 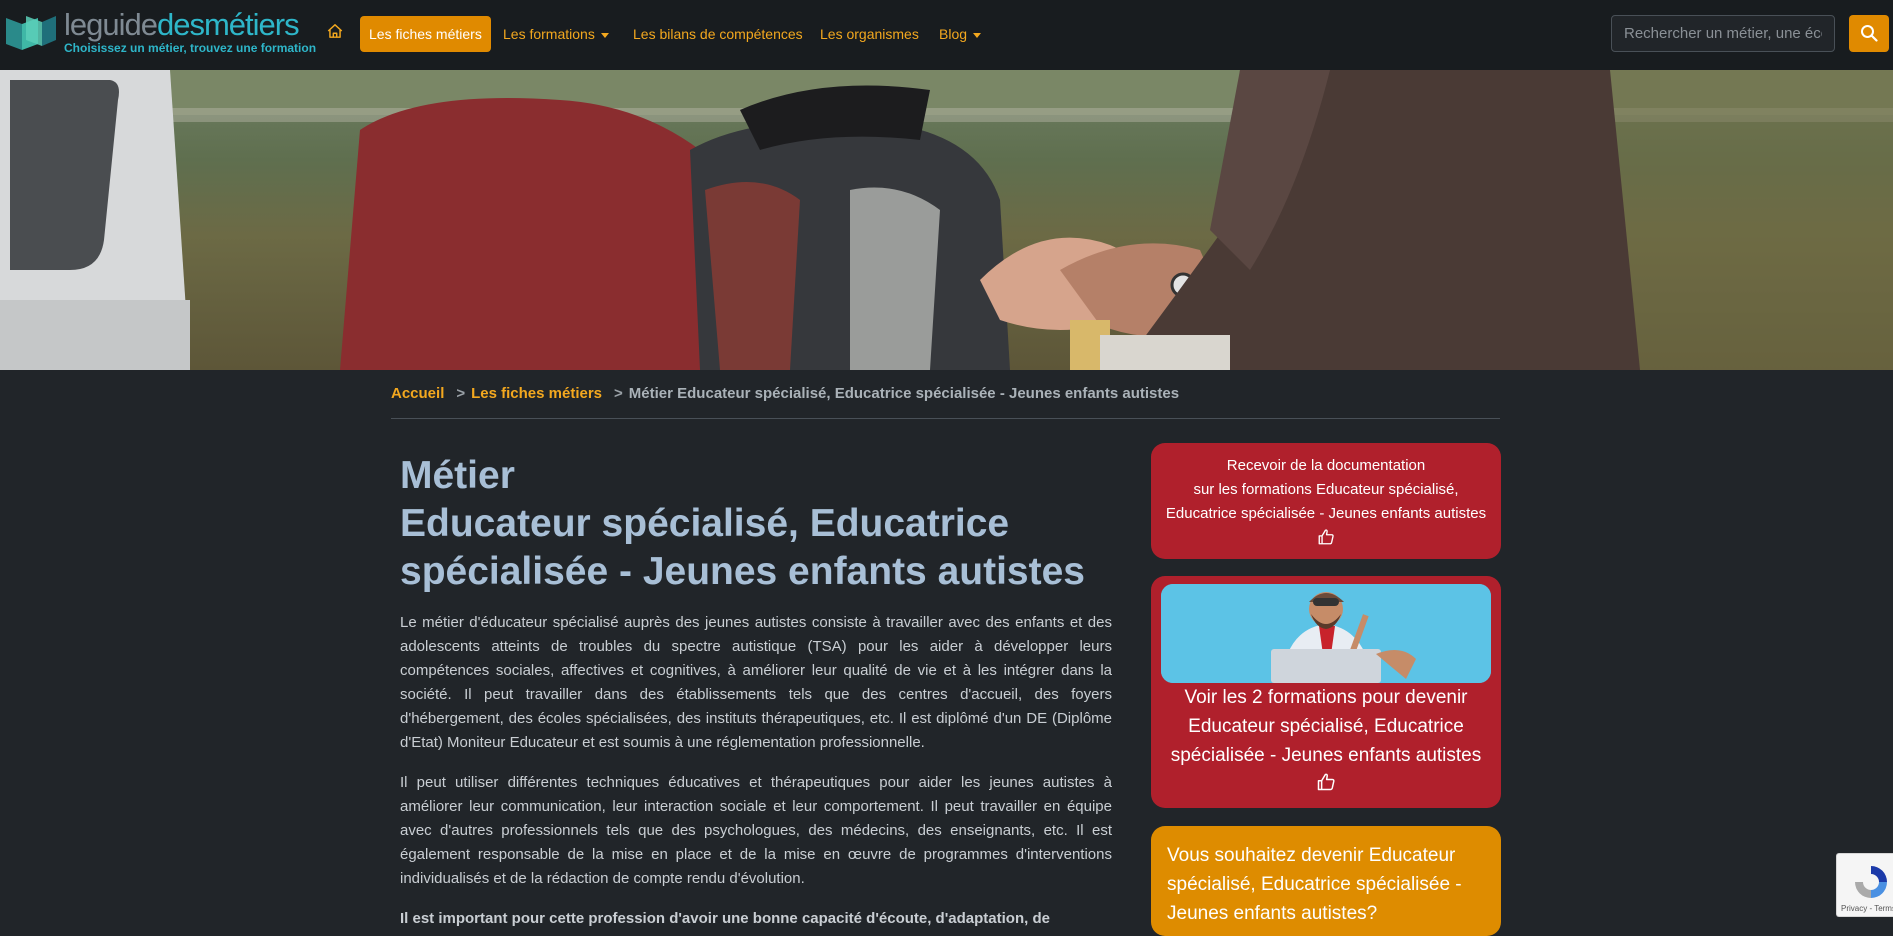 I want to click on documentation-card-line: sur les formations Educateur spécialisé,, so click(x=1326, y=489).